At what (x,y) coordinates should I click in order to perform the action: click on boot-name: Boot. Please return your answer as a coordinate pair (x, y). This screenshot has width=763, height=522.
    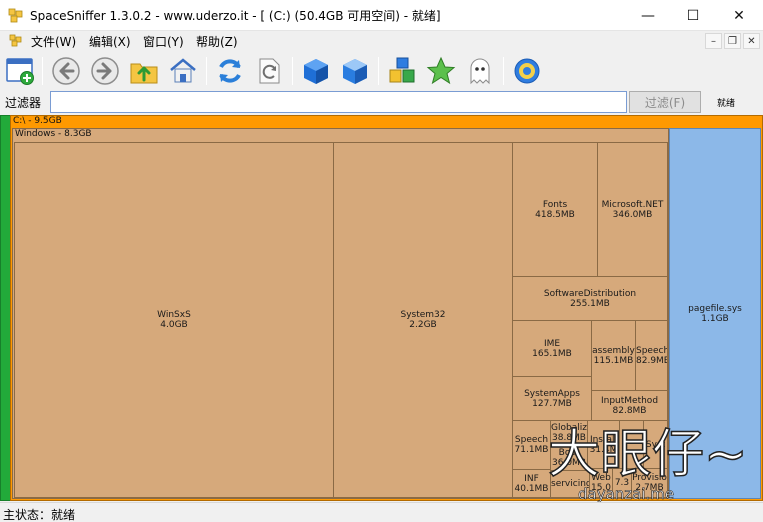
    Looking at the image, I should click on (569, 453).